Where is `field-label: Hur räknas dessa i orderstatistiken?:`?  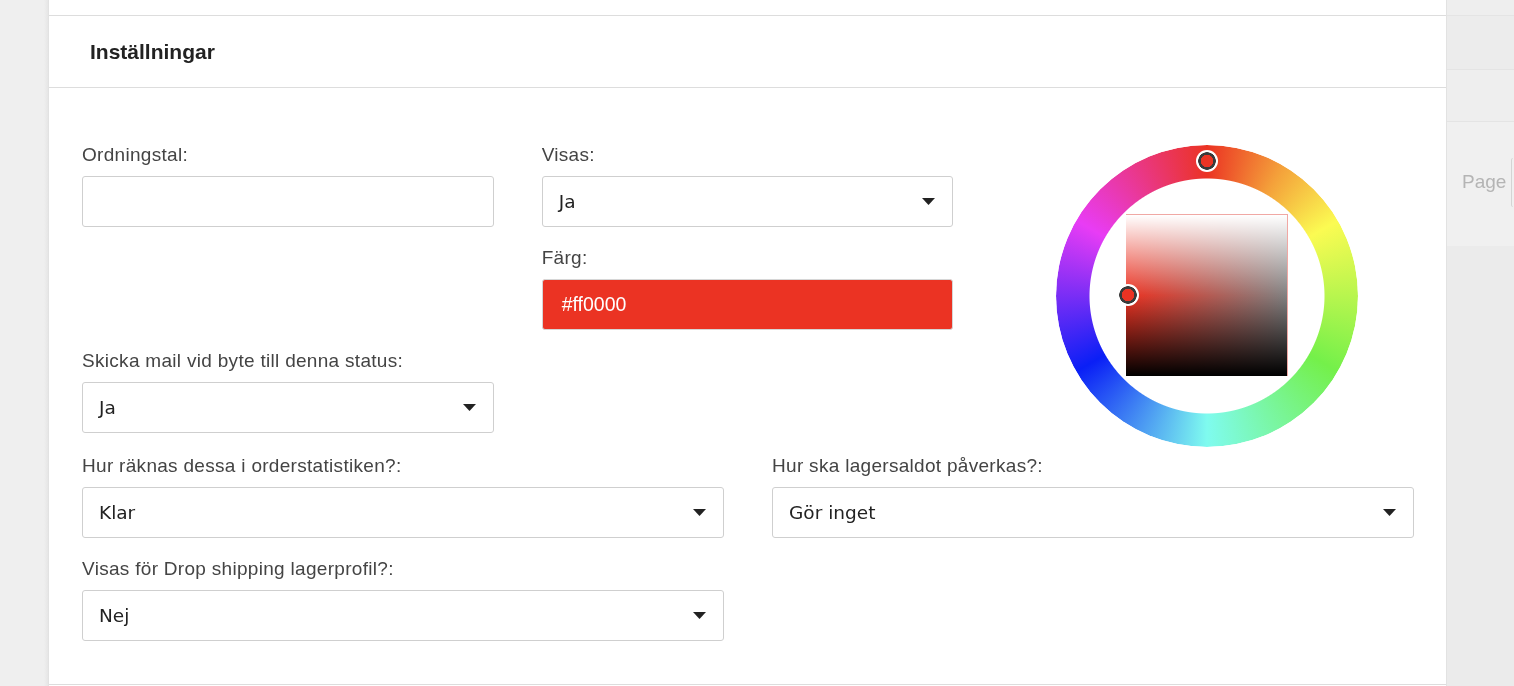
field-label: Hur räknas dessa i orderstatistiken?: is located at coordinates (242, 466).